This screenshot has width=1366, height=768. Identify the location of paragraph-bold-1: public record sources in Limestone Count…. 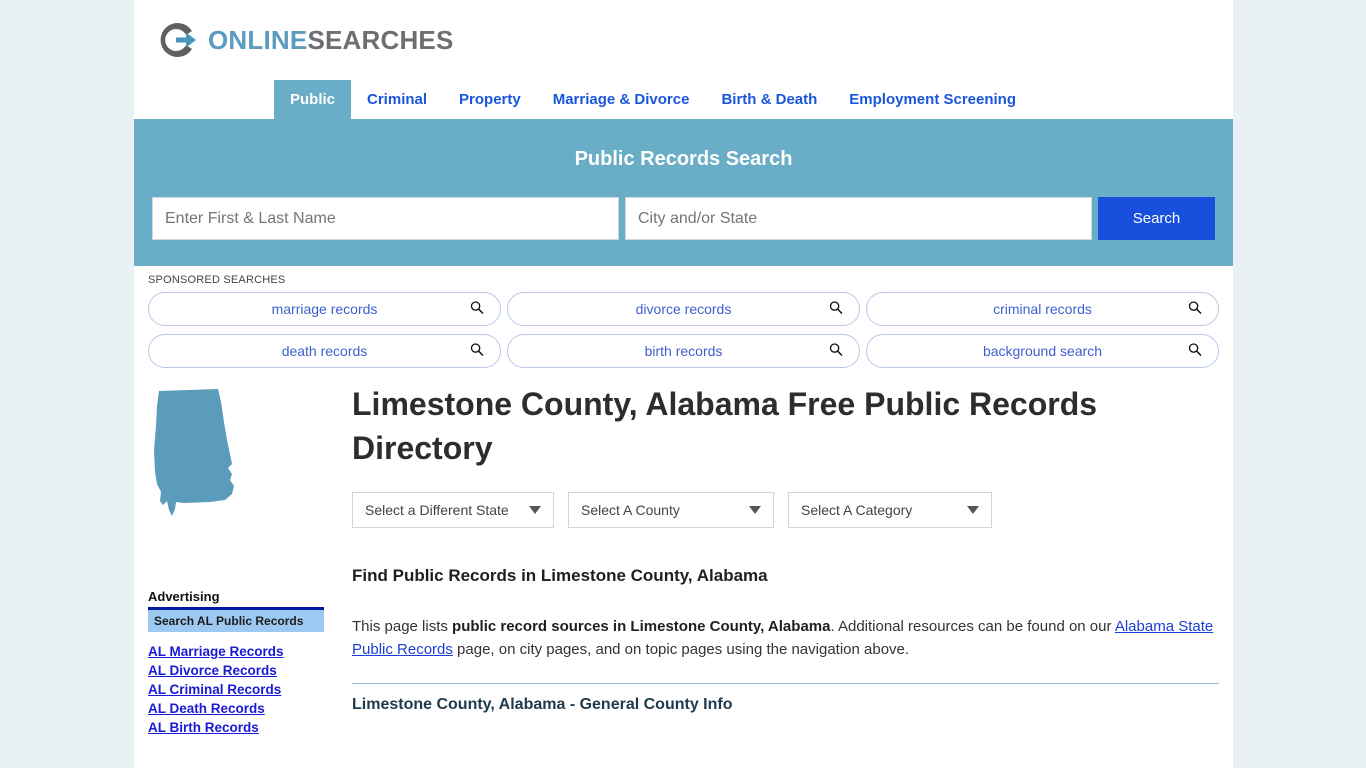
(641, 627).